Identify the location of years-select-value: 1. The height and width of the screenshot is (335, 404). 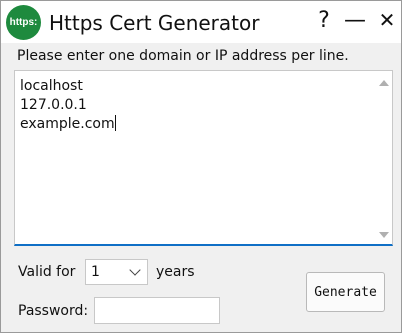
(95, 272).